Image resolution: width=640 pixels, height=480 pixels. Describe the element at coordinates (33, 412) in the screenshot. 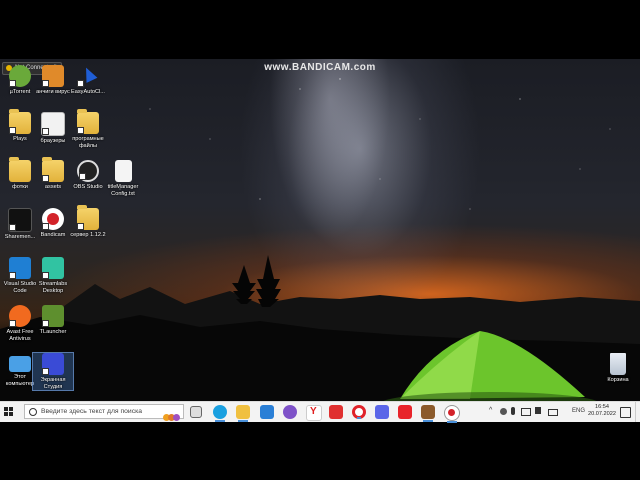

I see `search-icon` at that location.